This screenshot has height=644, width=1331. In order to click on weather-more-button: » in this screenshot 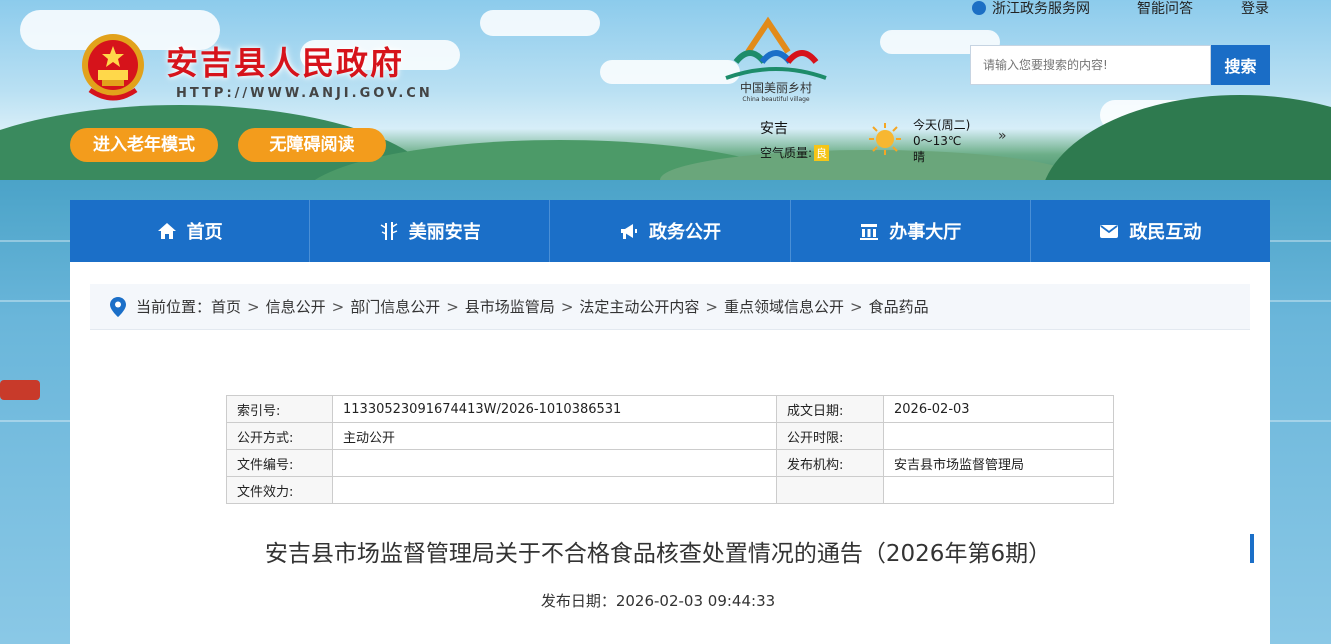, I will do `click(1002, 136)`.